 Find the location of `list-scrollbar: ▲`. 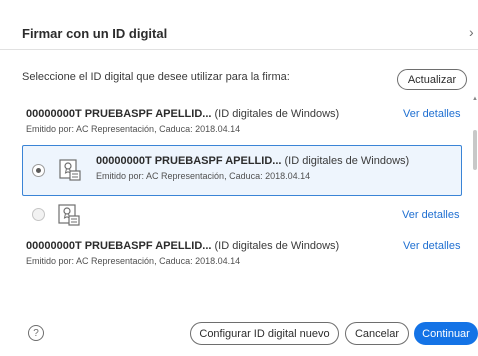

list-scrollbar: ▲ is located at coordinates (475, 187).